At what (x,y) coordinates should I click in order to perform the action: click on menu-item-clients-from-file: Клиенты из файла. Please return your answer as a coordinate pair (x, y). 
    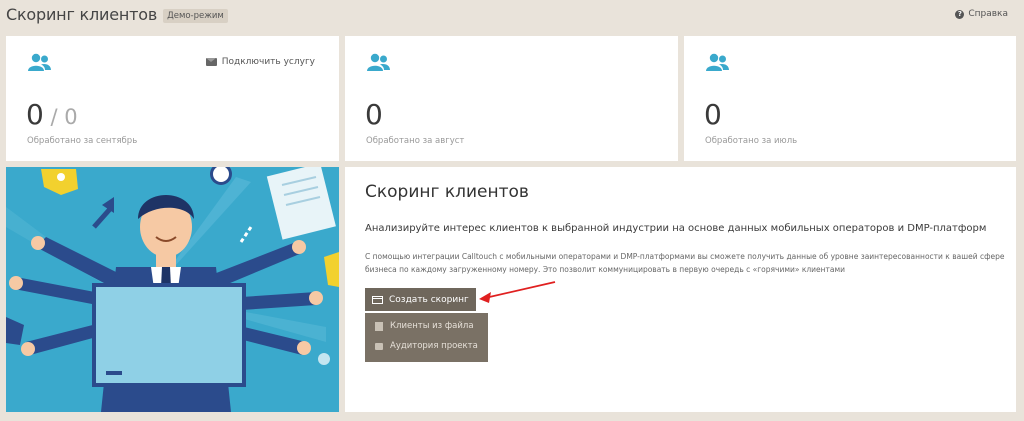
    Looking at the image, I should click on (426, 326).